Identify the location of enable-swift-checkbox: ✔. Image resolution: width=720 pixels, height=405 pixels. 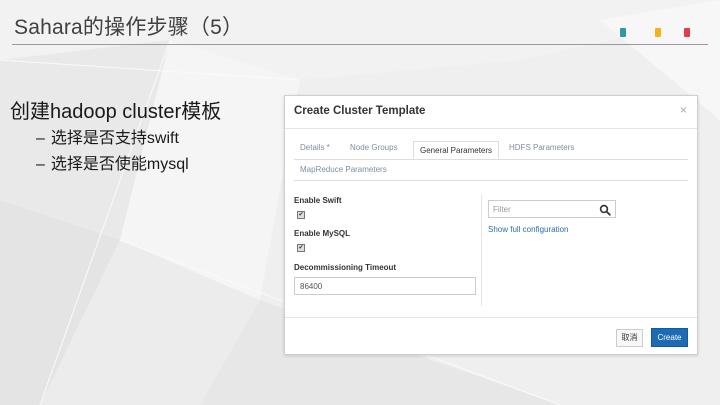
(301, 215).